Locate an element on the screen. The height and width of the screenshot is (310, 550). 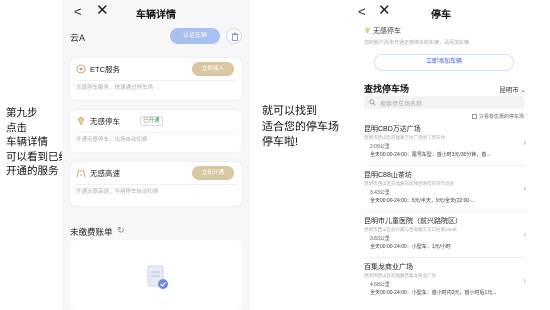
service-name: 无感停车 is located at coordinates (105, 121).